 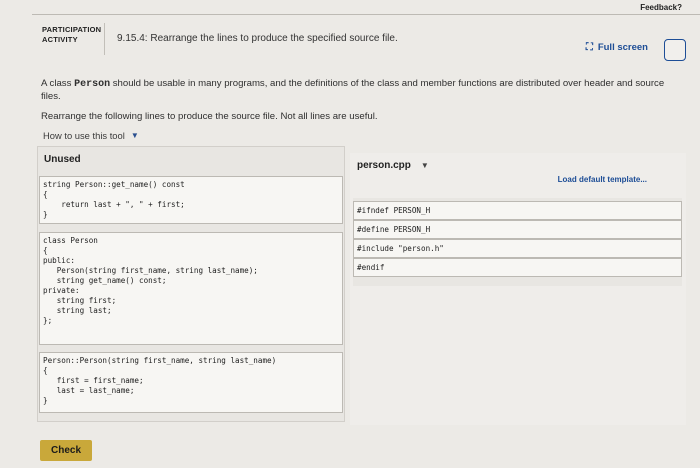 What do you see at coordinates (62, 159) in the screenshot?
I see `unused-panel-title: Unused` at bounding box center [62, 159].